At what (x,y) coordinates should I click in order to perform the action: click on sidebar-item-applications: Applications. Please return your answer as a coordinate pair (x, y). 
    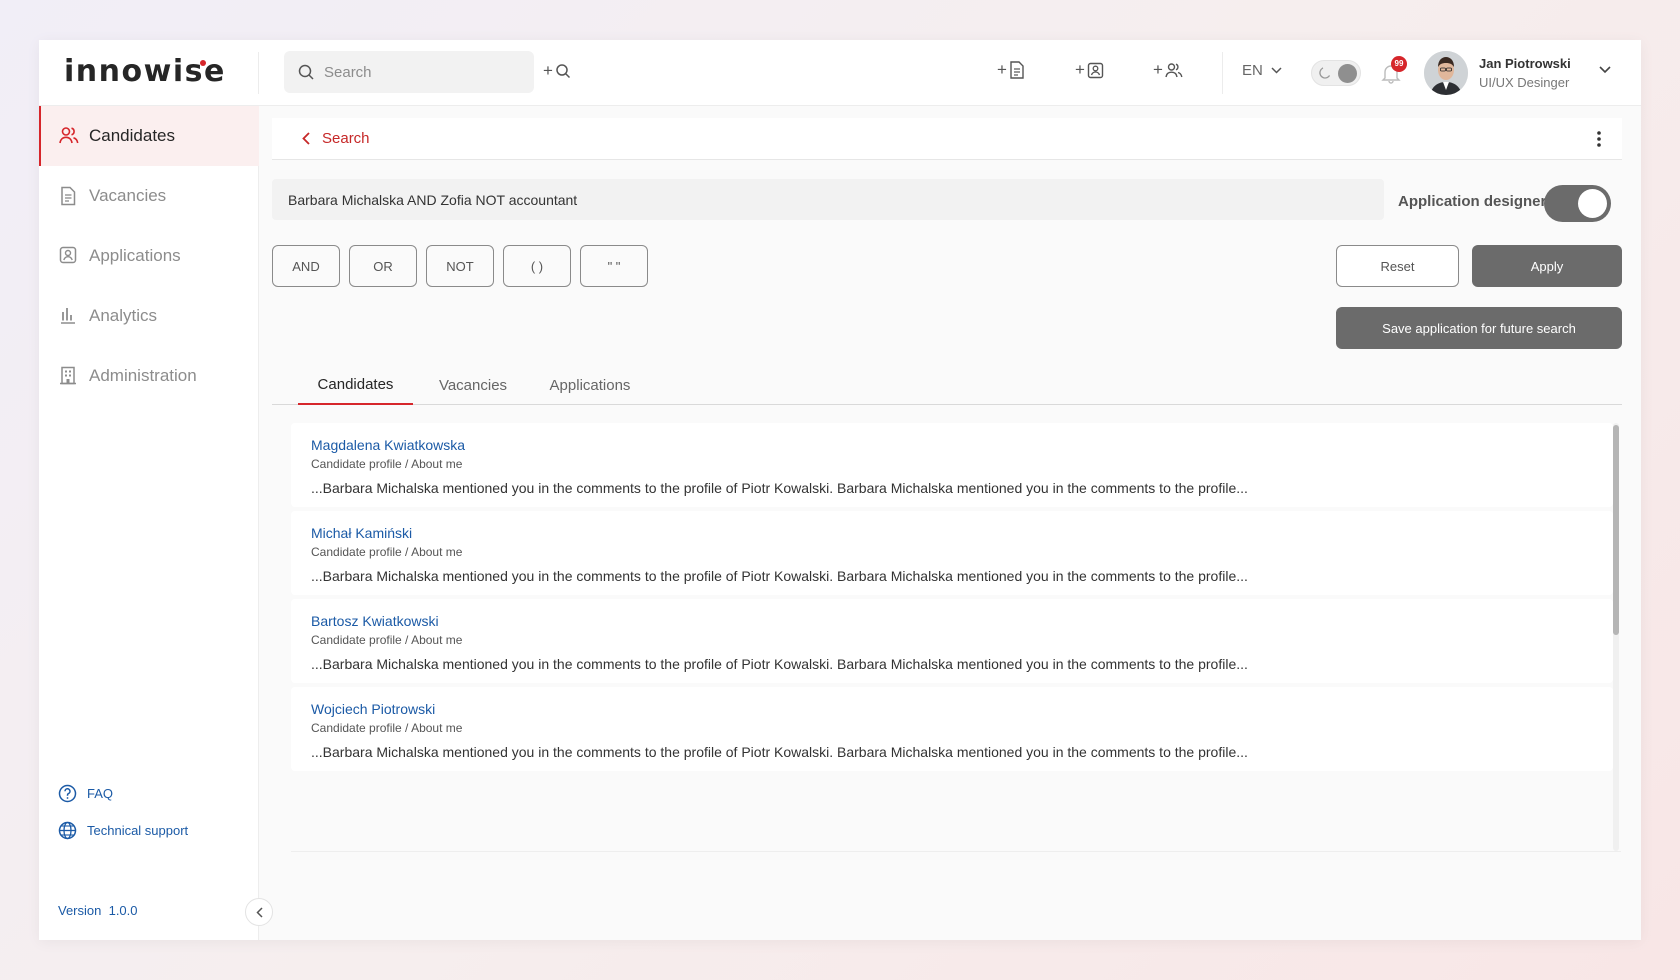
    Looking at the image, I should click on (149, 256).